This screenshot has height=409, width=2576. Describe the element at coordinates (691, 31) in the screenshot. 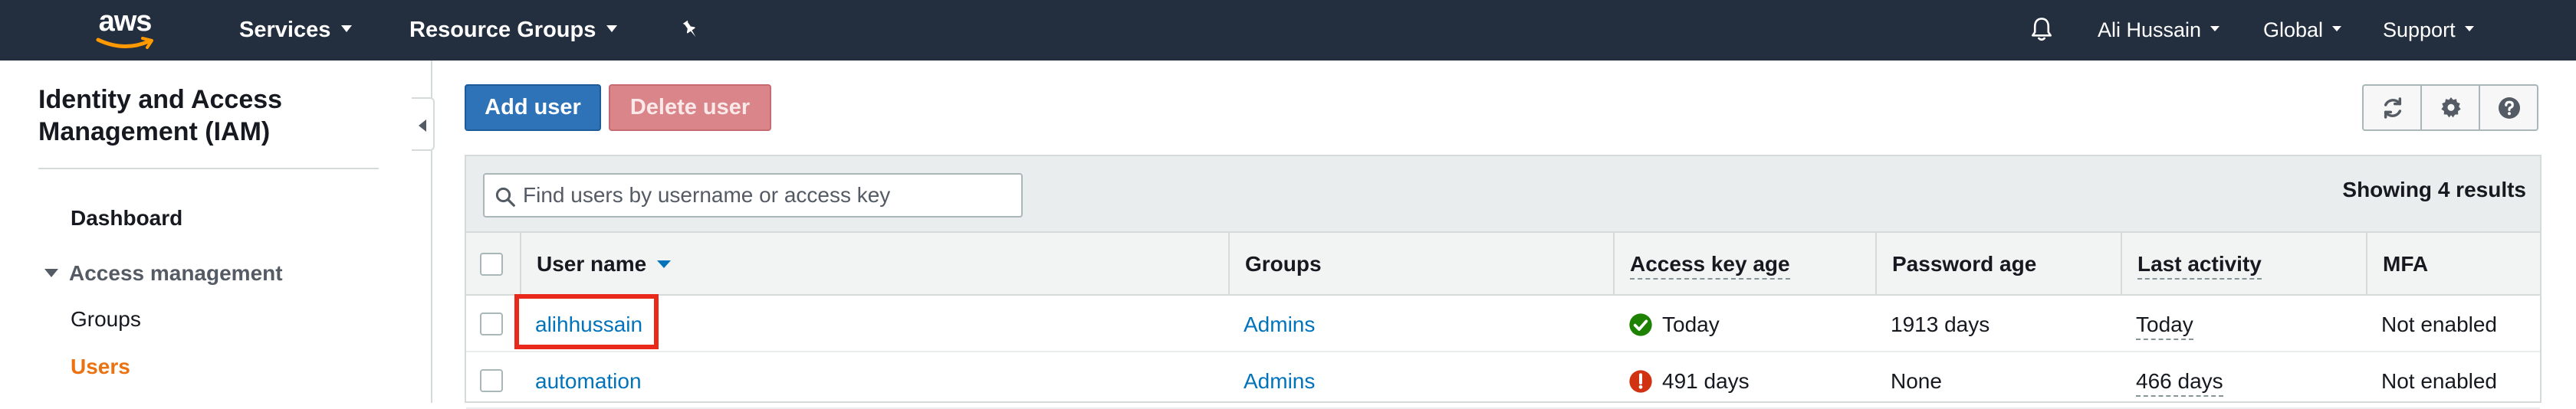

I see `pin-icon` at that location.